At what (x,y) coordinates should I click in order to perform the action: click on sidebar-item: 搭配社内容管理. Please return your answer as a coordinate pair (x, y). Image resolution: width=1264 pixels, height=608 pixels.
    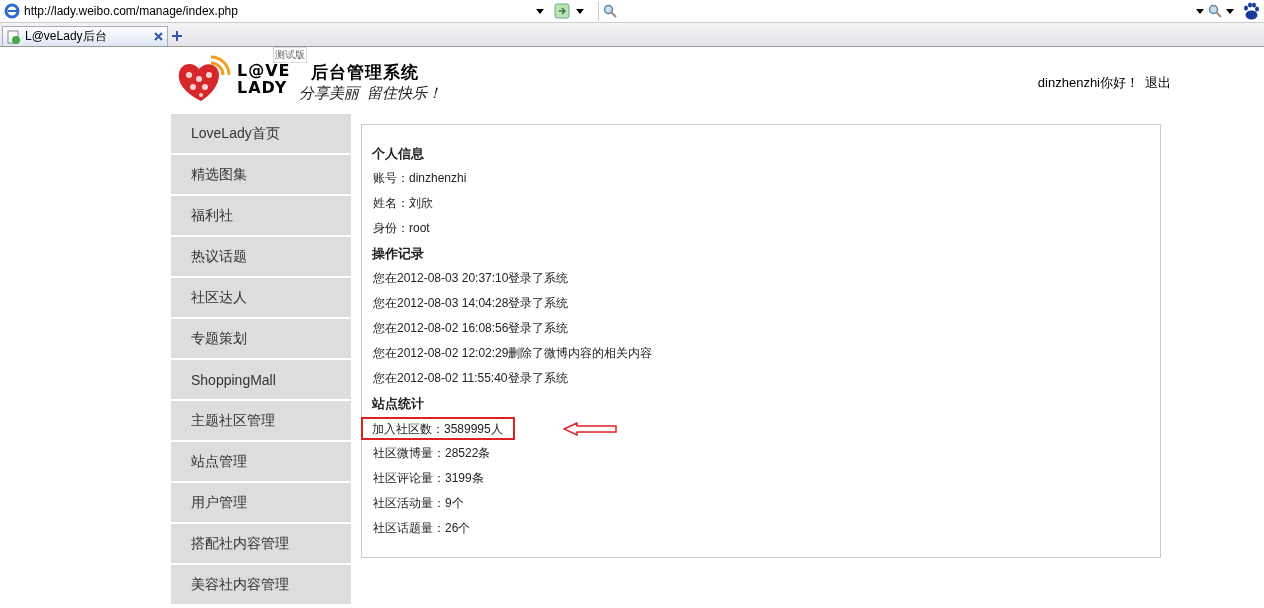
    Looking at the image, I should click on (261, 543).